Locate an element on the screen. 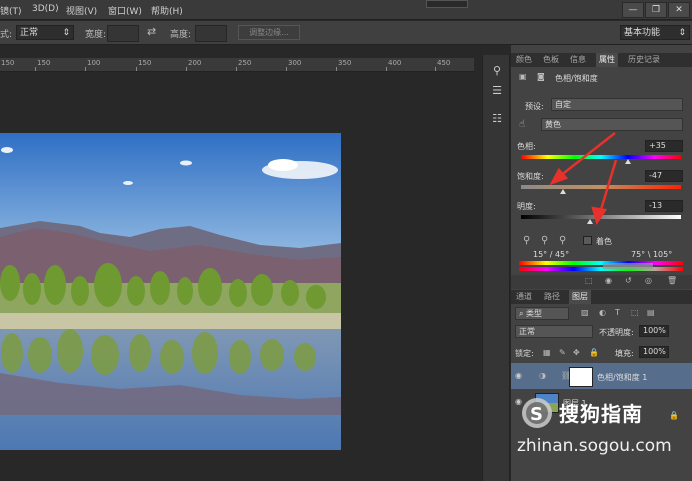 This screenshot has width=692, height=481. sogou-watermark: S 搜狗指南 zhinan.sogou.com is located at coordinates (602, 427).